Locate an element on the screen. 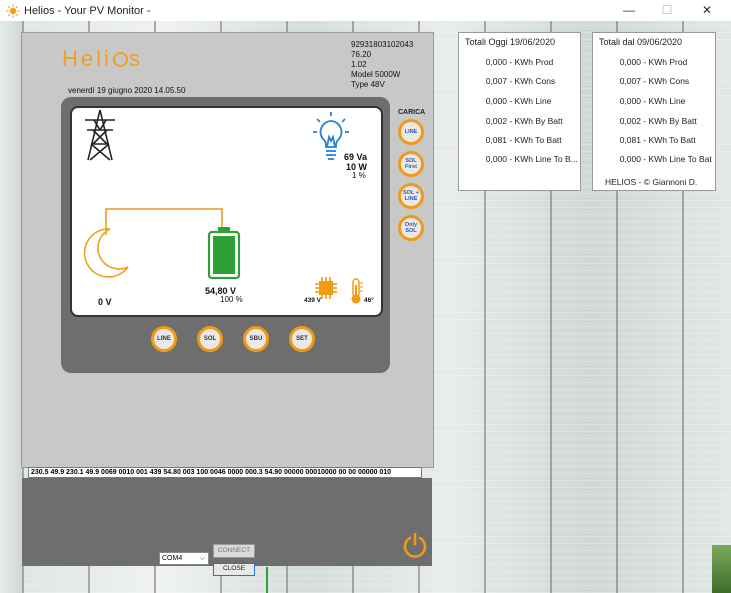 This screenshot has width=731, height=593. connect-button: CONNECT is located at coordinates (234, 551).